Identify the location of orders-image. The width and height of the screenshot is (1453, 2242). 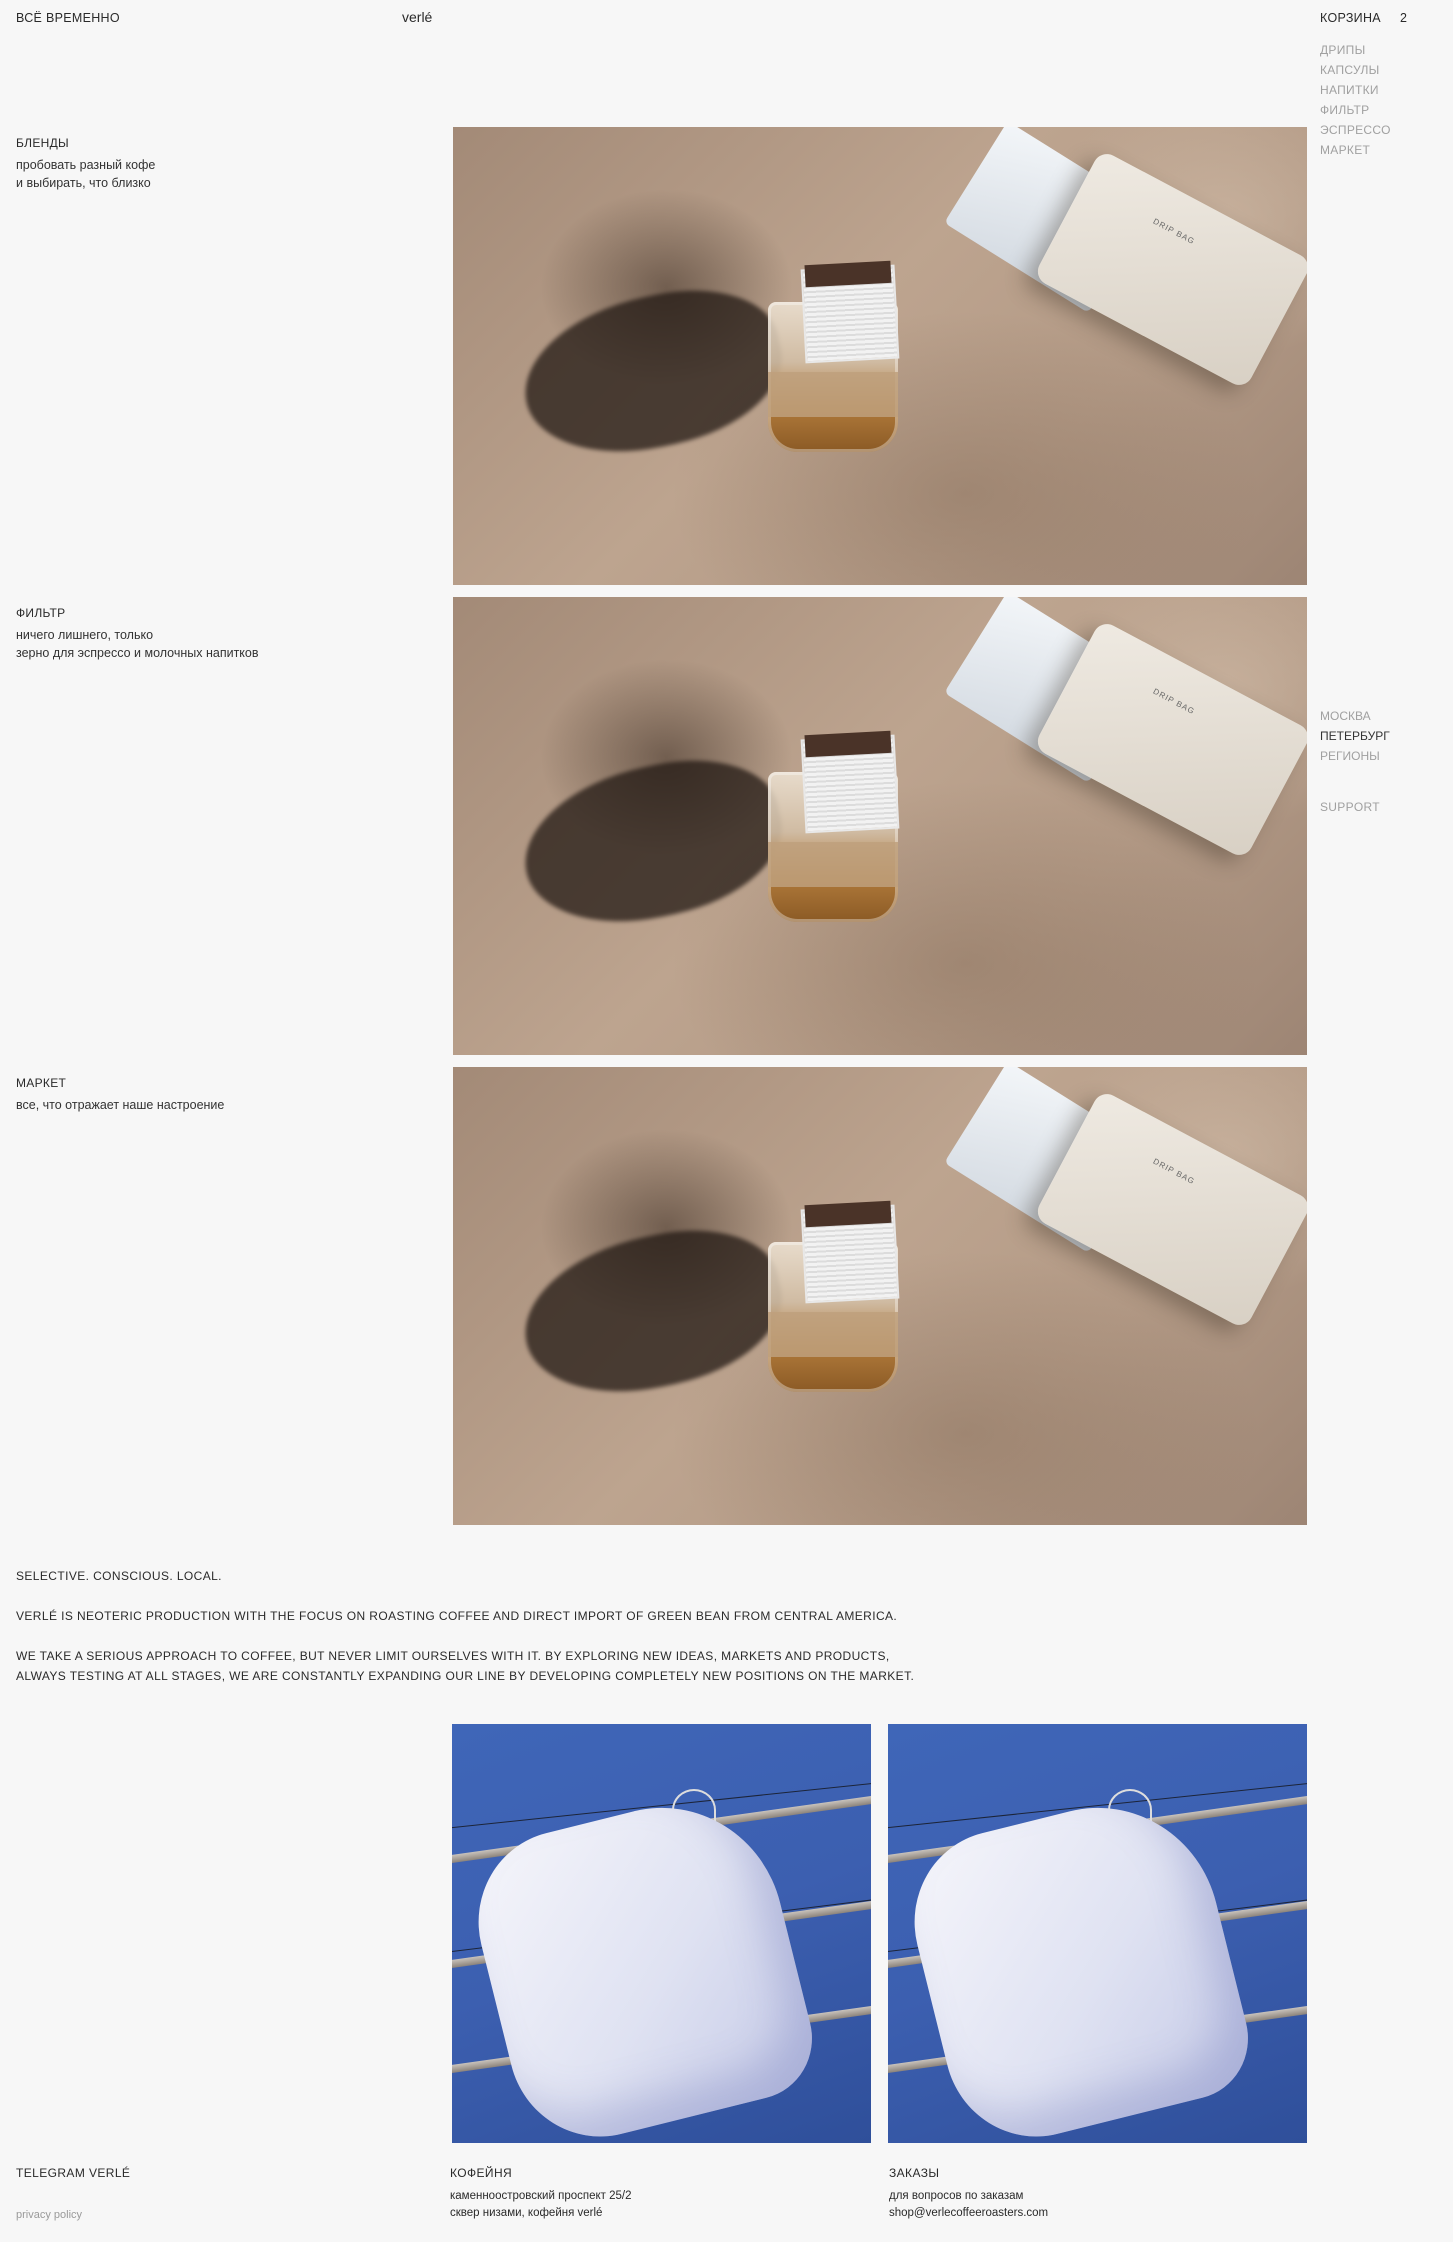
(1097, 1933).